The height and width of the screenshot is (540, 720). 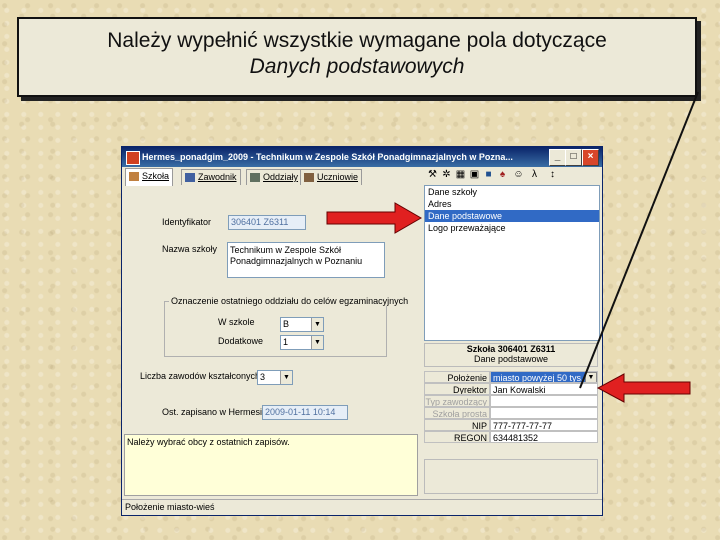 I want to click on regon-field: 634481352, so click(x=544, y=437).